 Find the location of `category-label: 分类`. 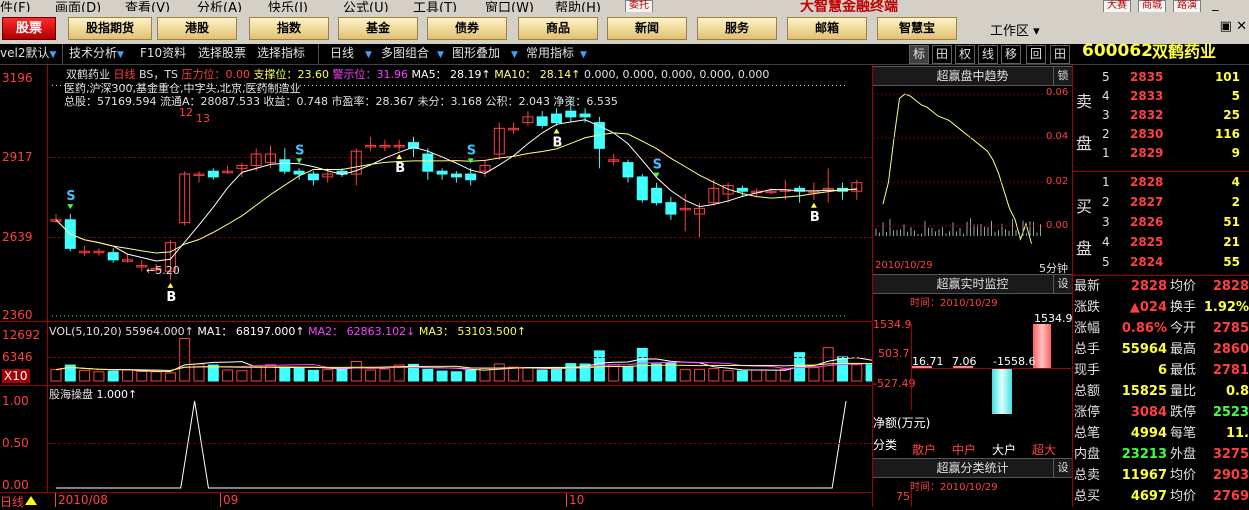

category-label: 分类 is located at coordinates (885, 444).